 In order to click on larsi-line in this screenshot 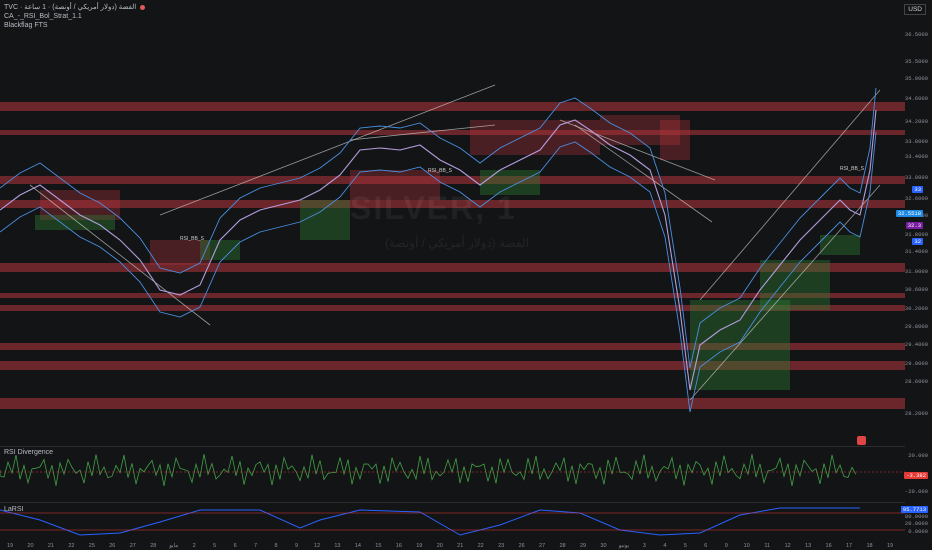, I will do `click(430, 521)`.